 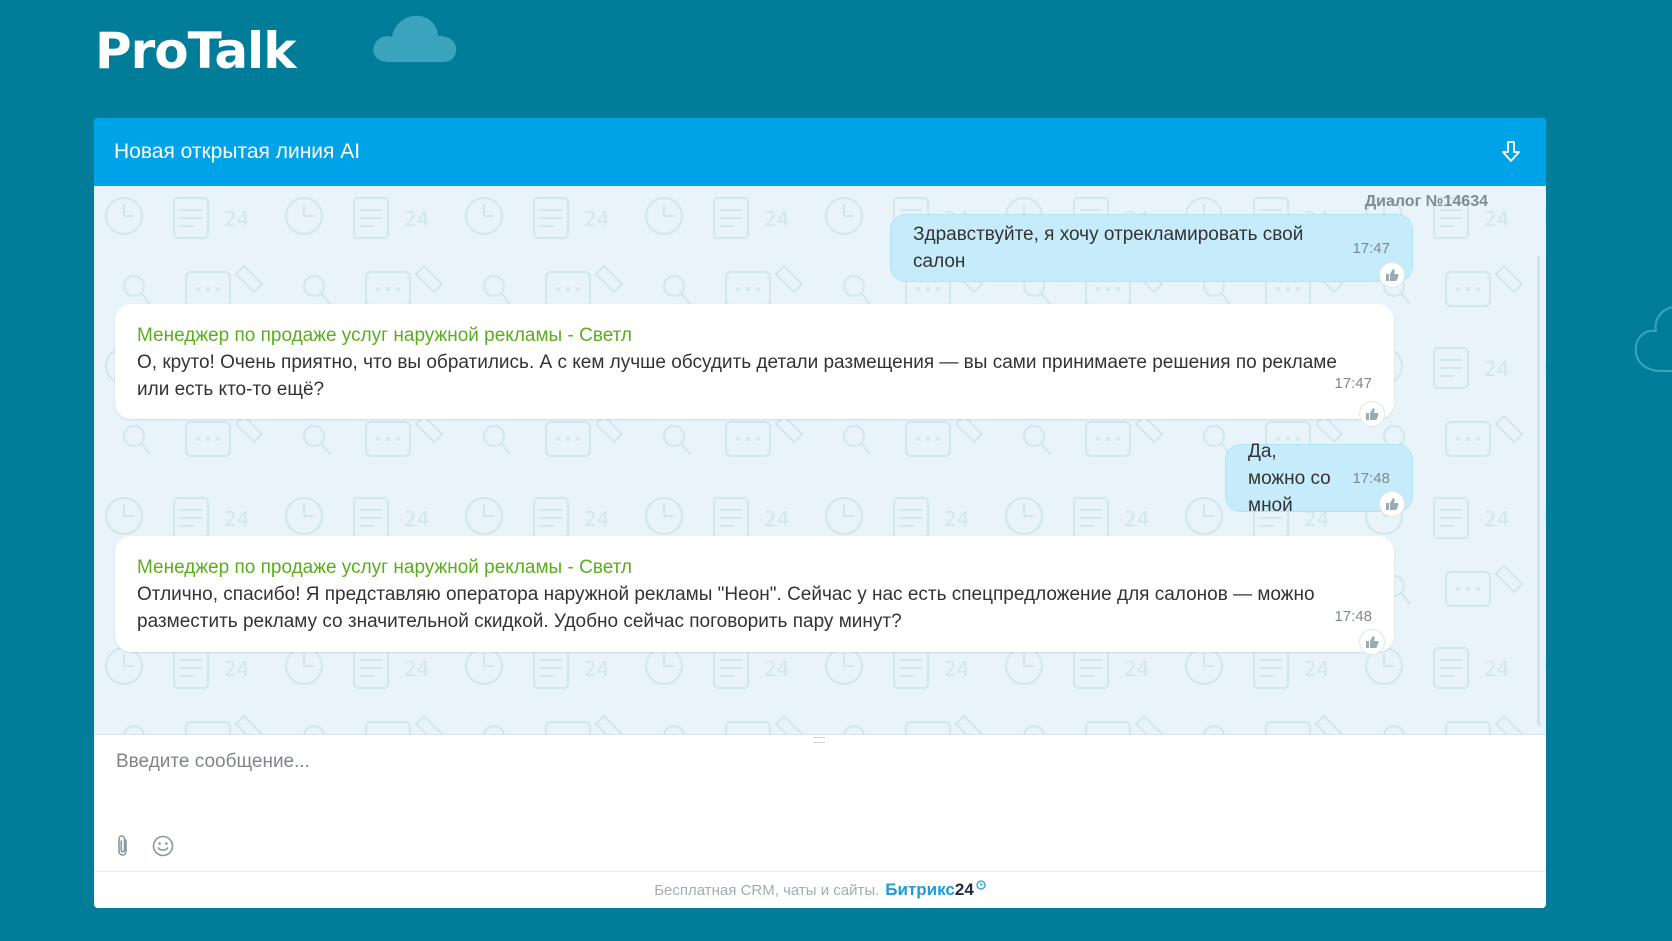 I want to click on chat-header: Новая открытая линия AI, so click(x=820, y=152).